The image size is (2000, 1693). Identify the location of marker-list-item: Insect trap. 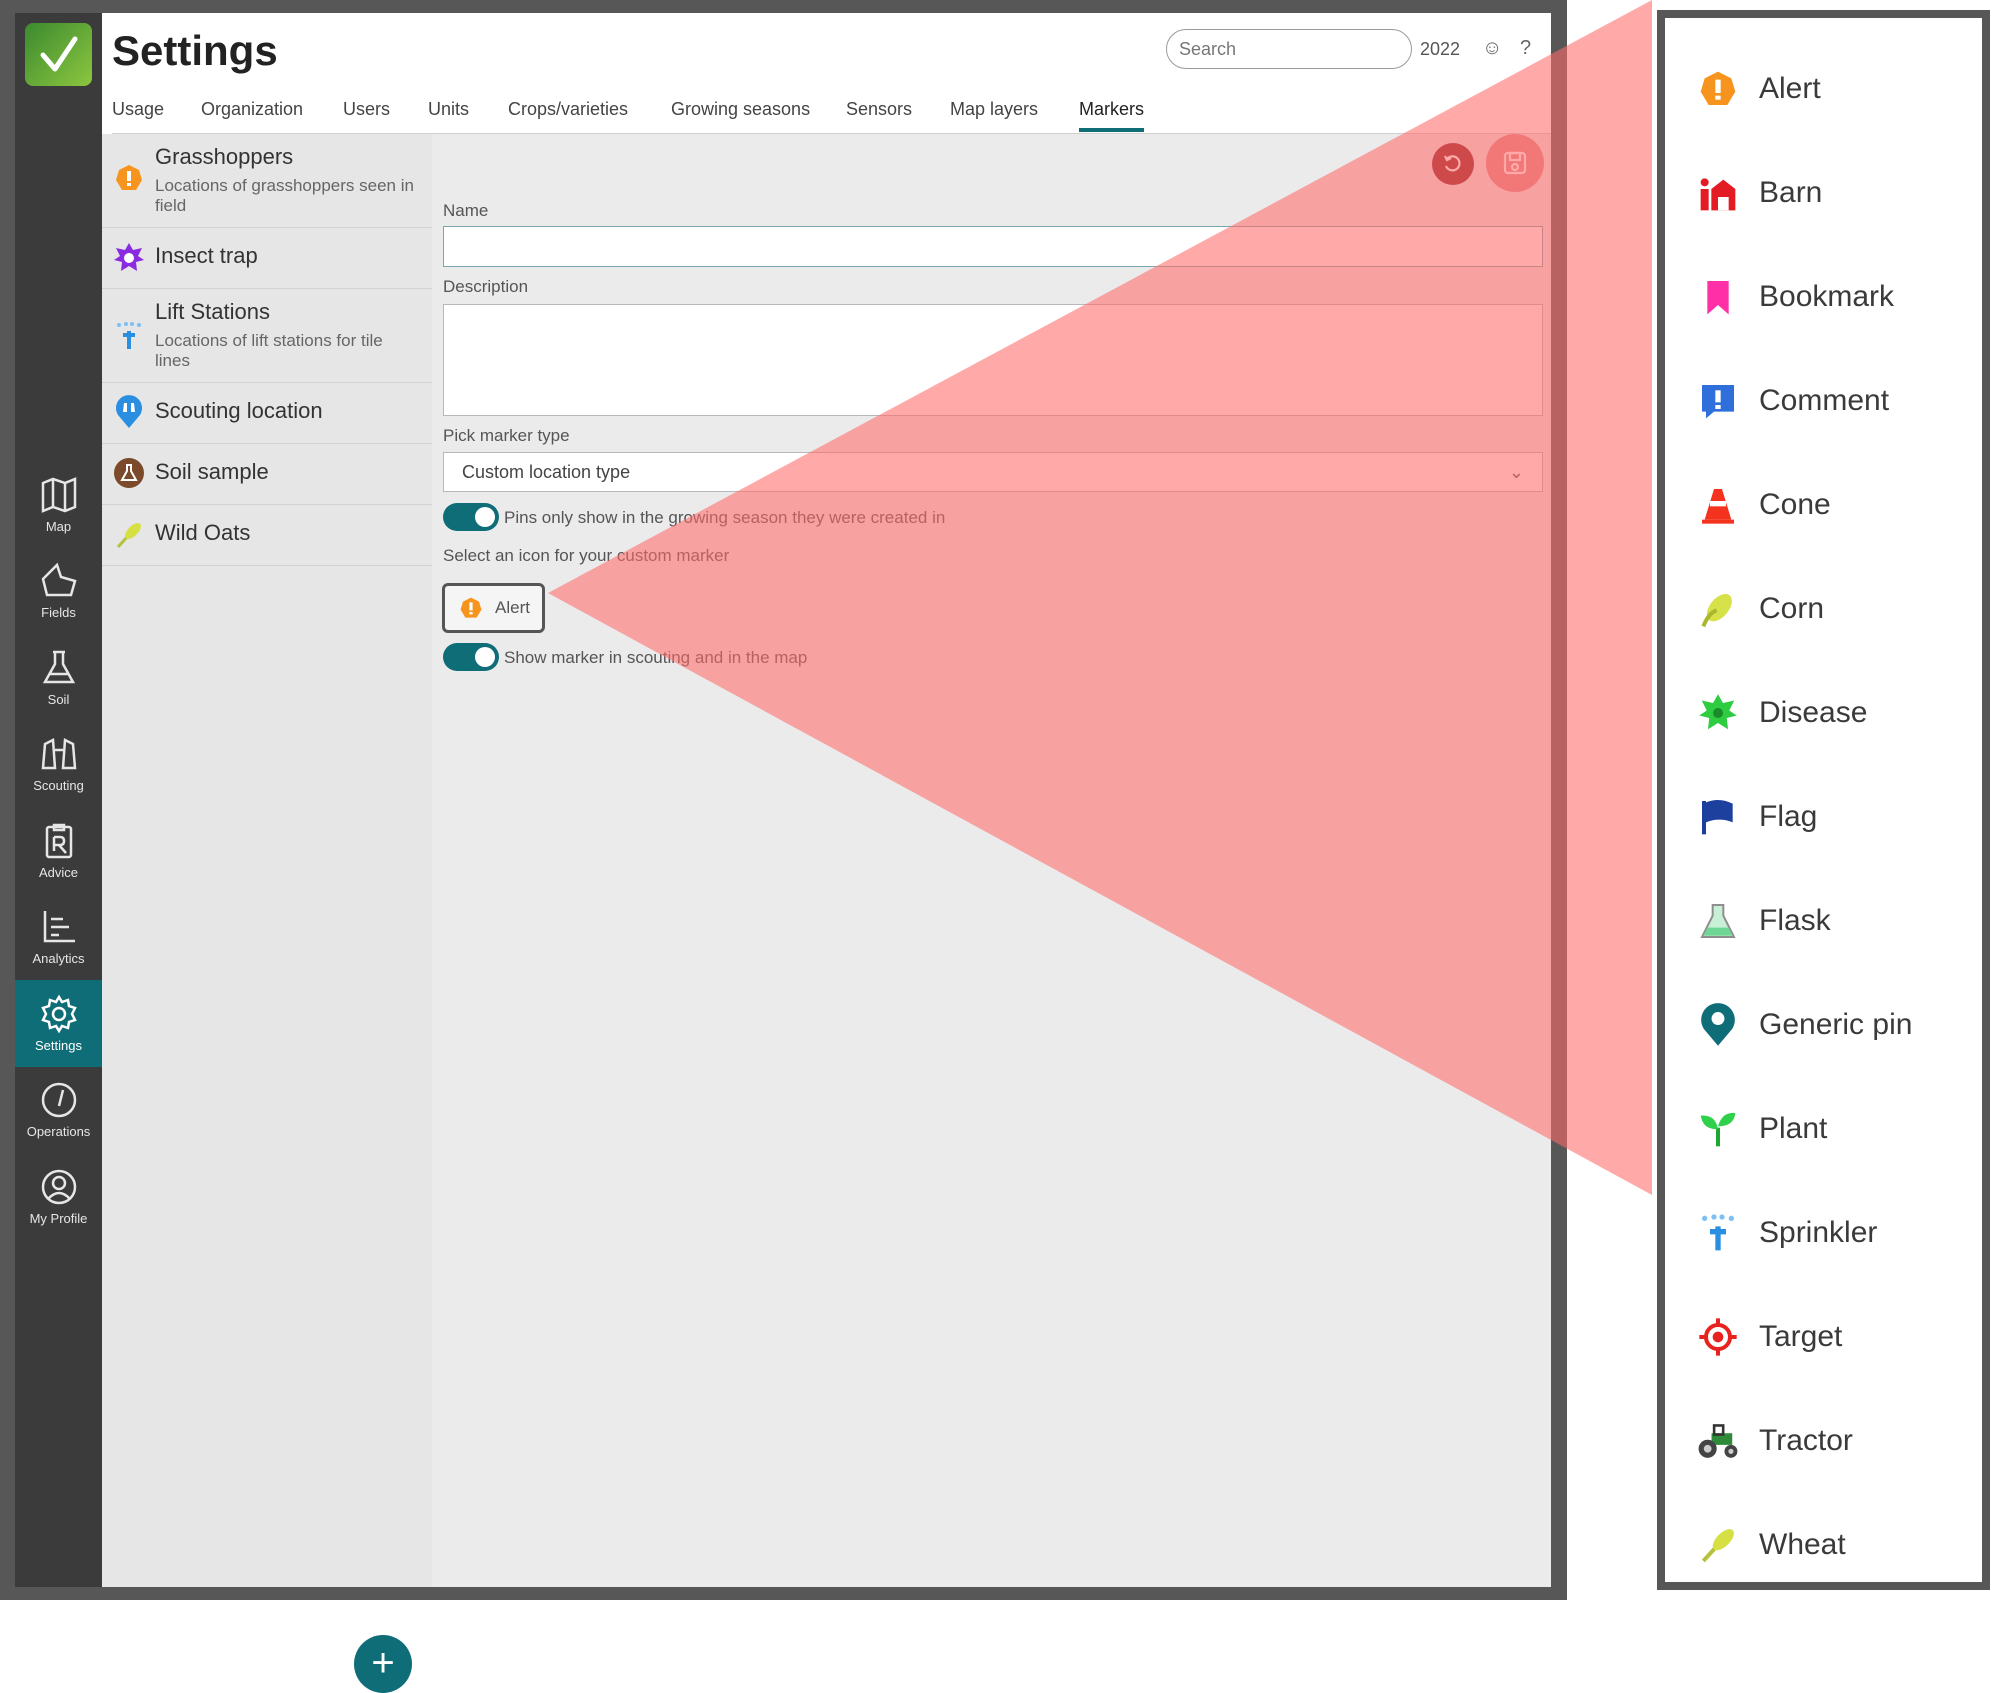
(267, 258).